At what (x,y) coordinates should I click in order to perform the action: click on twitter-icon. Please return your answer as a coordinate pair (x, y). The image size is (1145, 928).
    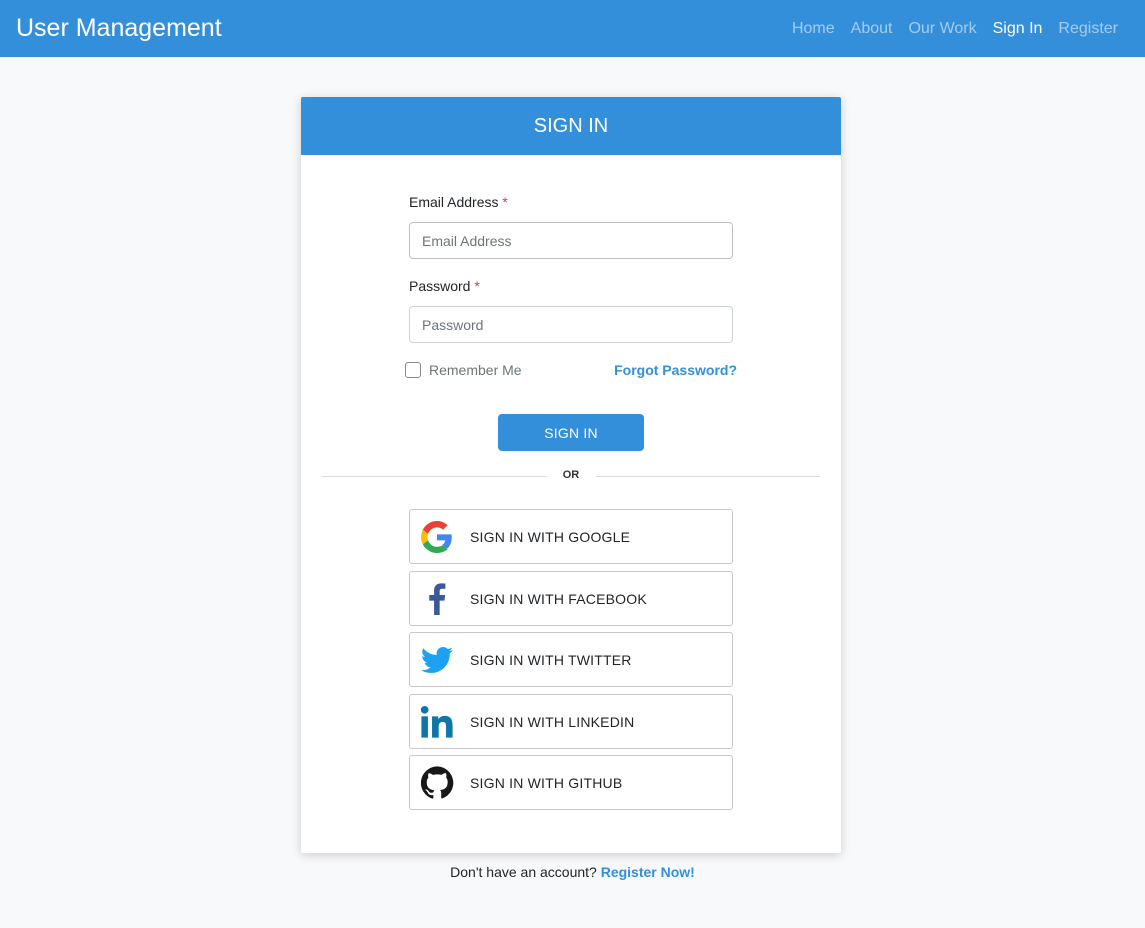
    Looking at the image, I should click on (440, 659).